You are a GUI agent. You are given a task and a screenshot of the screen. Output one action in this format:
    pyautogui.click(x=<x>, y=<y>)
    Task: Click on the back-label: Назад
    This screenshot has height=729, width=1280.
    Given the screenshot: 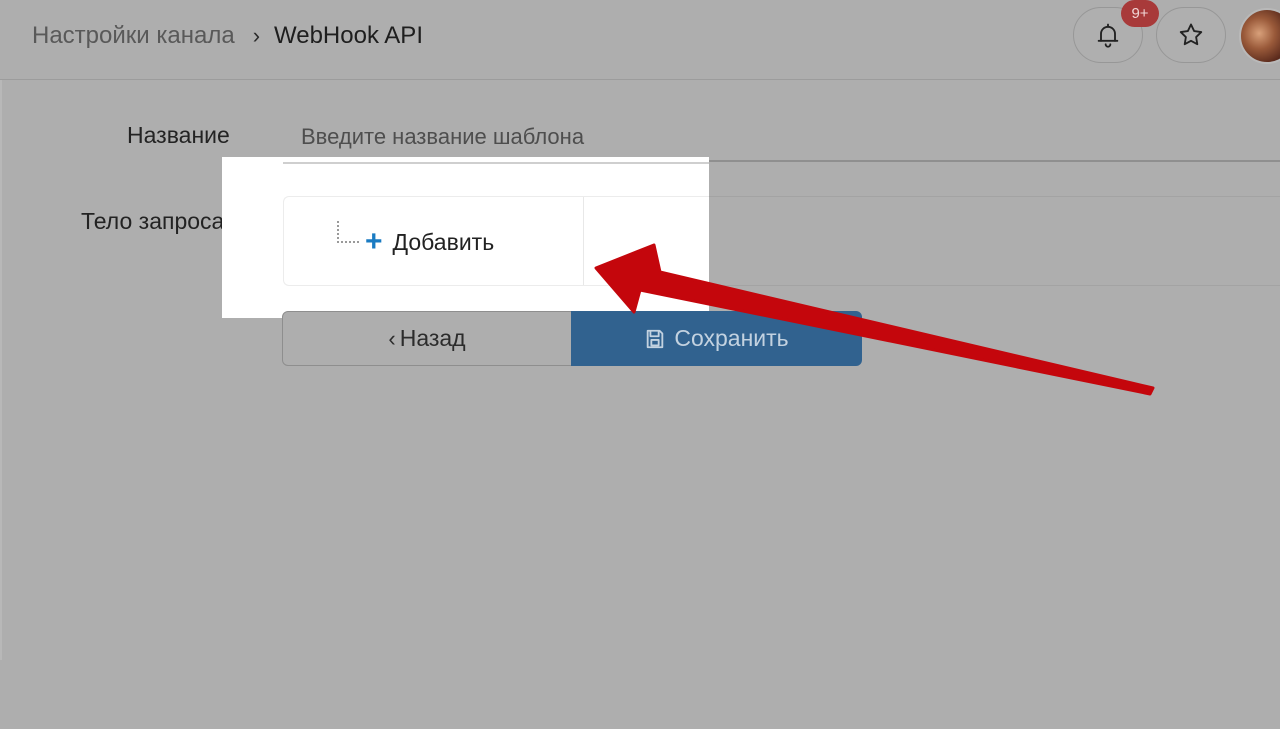 What is the action you would take?
    pyautogui.click(x=432, y=338)
    